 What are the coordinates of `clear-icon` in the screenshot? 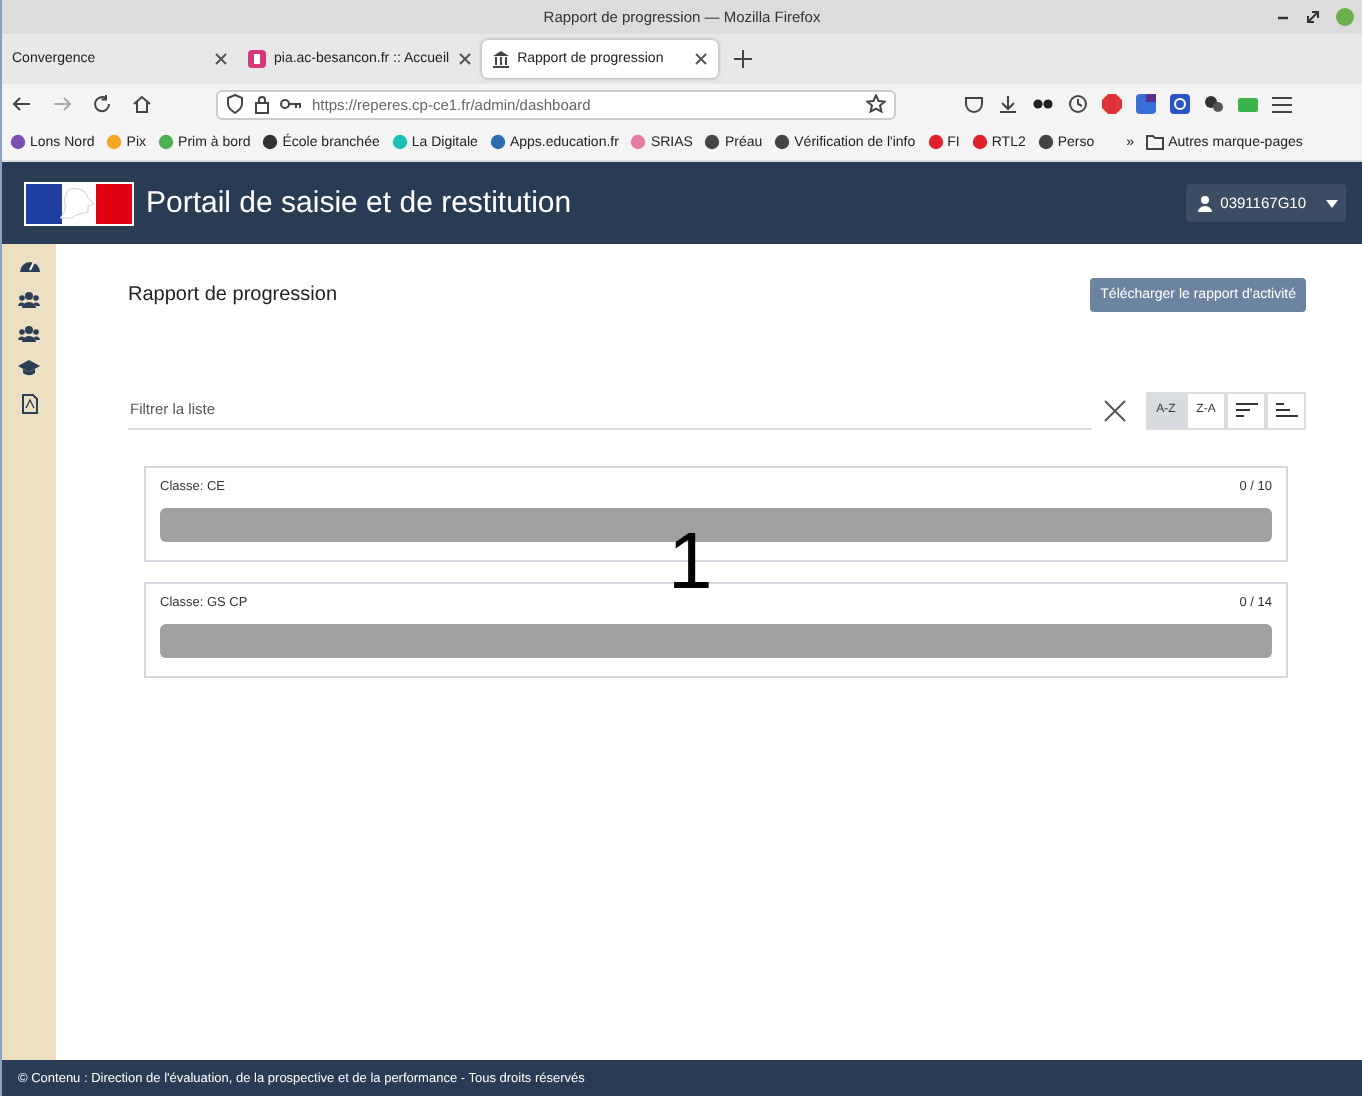 It's located at (1115, 410).